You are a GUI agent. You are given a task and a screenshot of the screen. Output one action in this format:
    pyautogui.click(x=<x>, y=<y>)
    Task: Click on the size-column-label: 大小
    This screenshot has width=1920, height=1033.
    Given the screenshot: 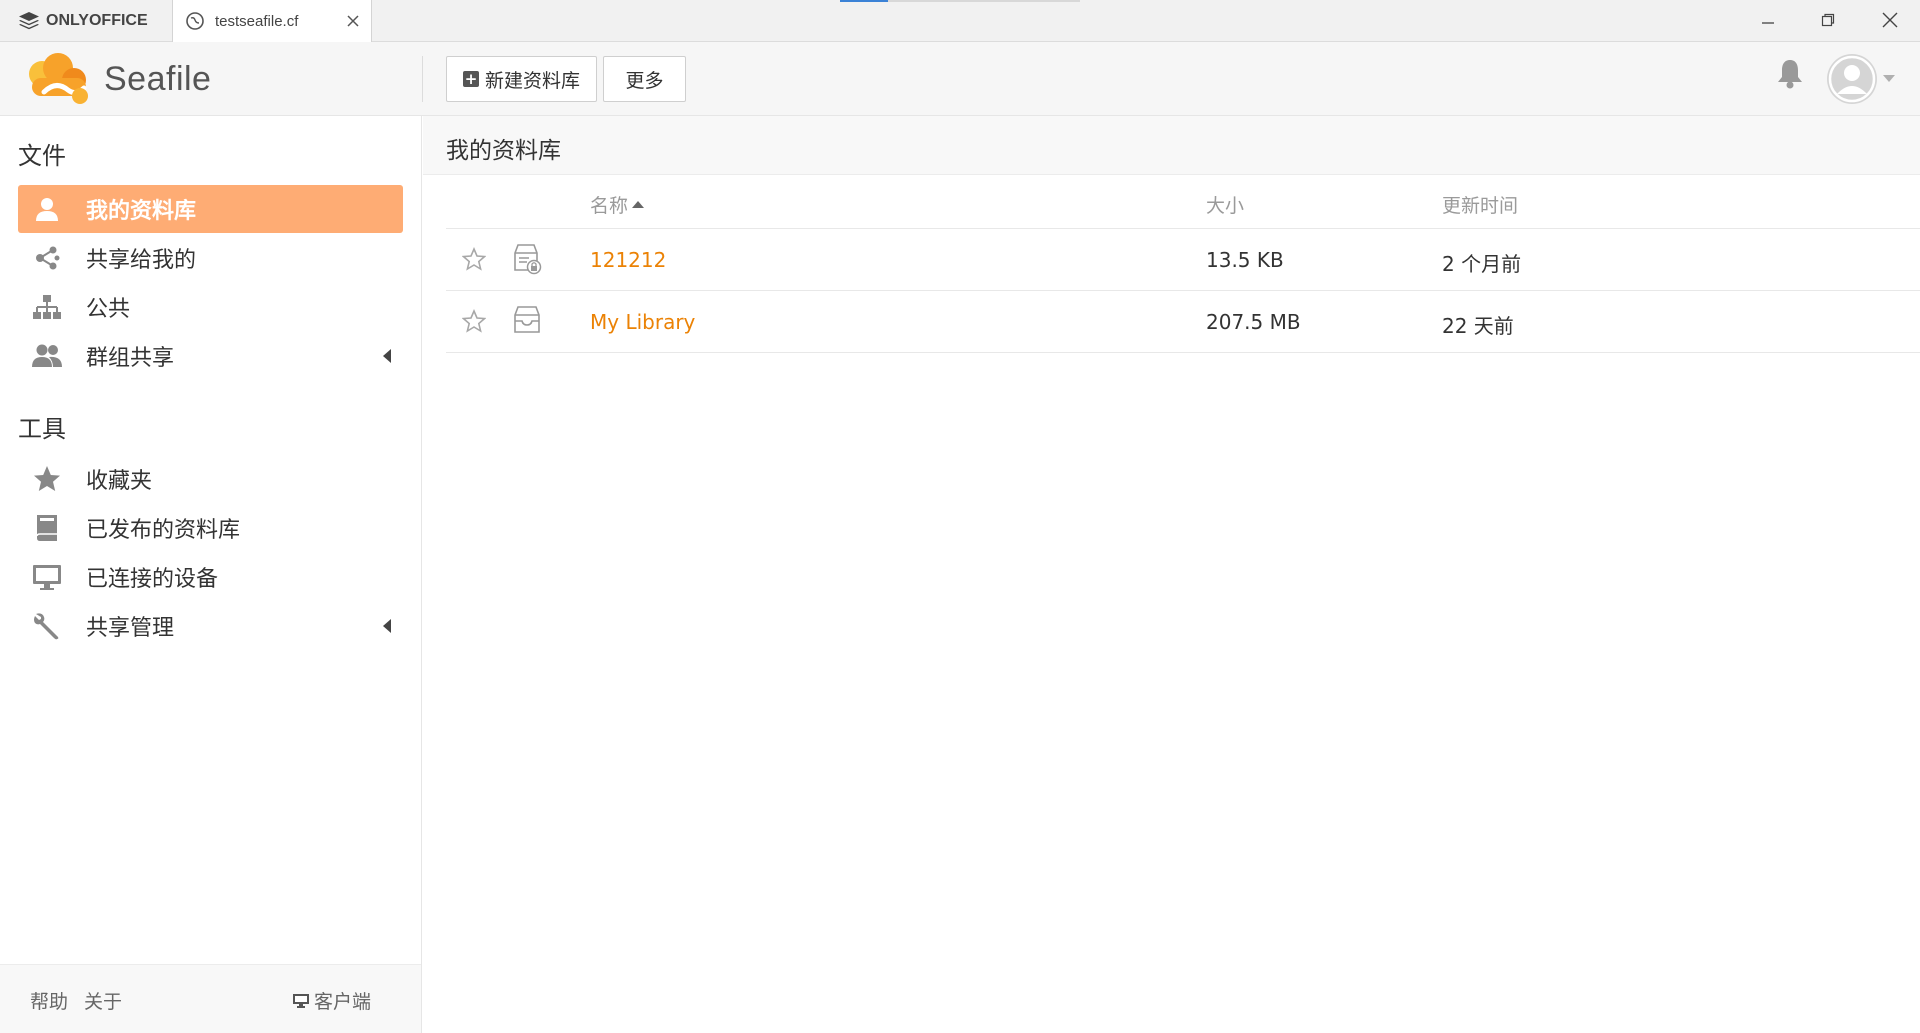 What is the action you would take?
    pyautogui.click(x=1225, y=206)
    